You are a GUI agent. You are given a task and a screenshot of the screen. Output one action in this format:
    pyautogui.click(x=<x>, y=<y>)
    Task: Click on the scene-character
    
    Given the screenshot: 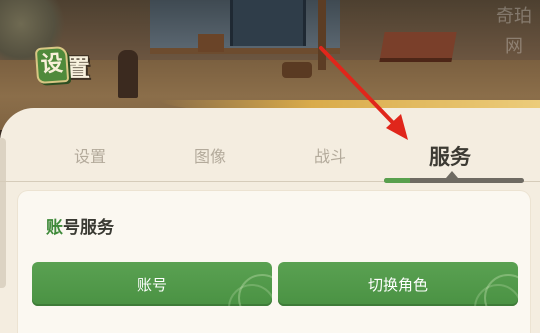 What is the action you would take?
    pyautogui.click(x=128, y=74)
    